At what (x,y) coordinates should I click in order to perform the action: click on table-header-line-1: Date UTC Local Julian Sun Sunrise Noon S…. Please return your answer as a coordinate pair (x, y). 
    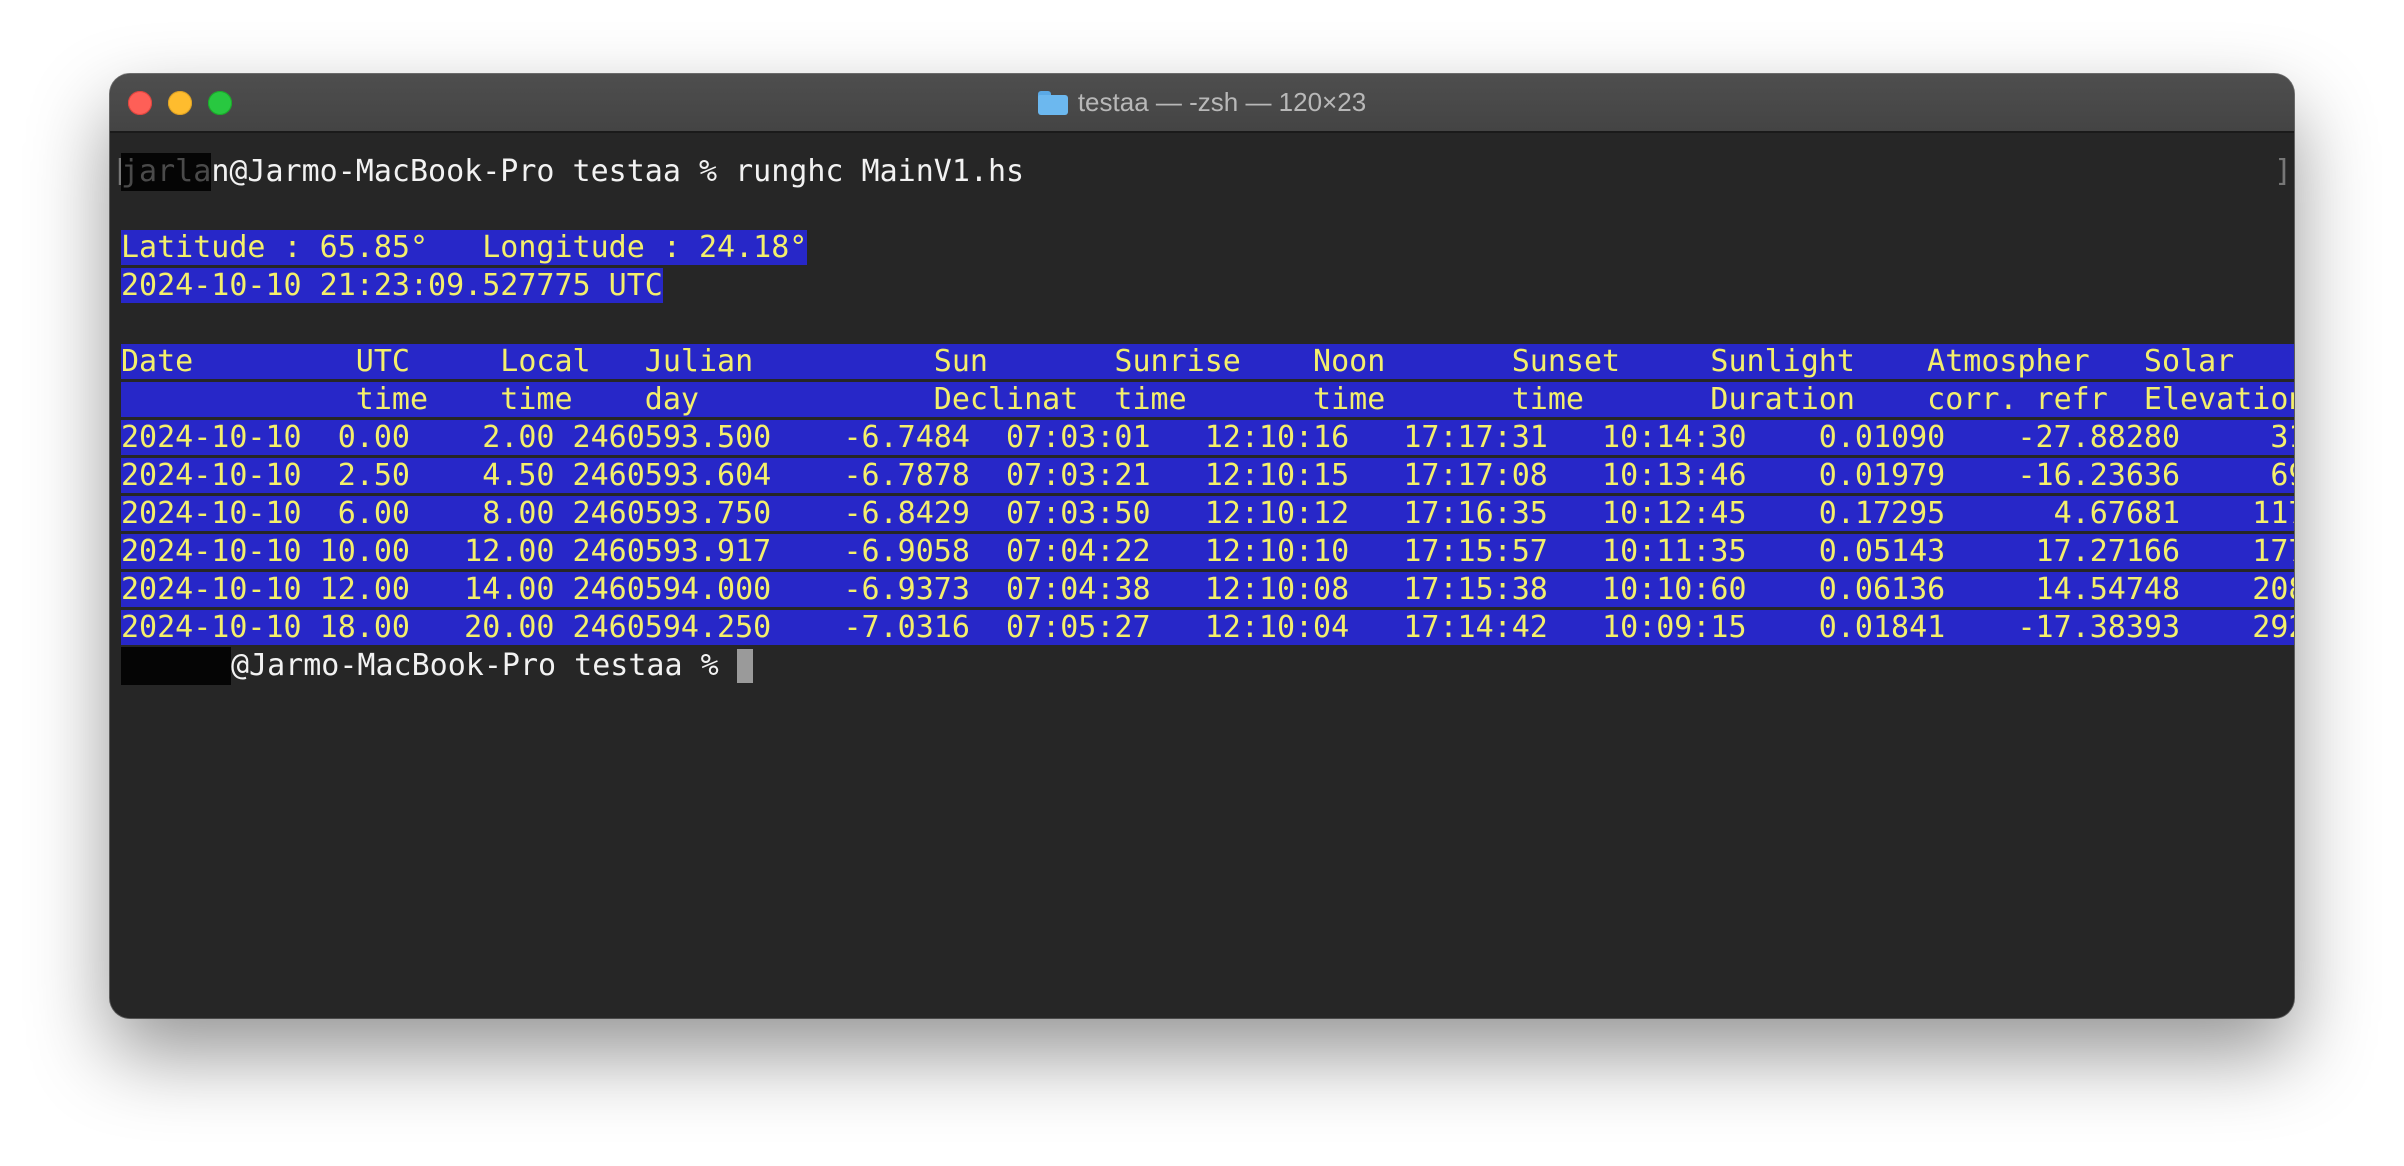
    Looking at the image, I should click on (1207, 362).